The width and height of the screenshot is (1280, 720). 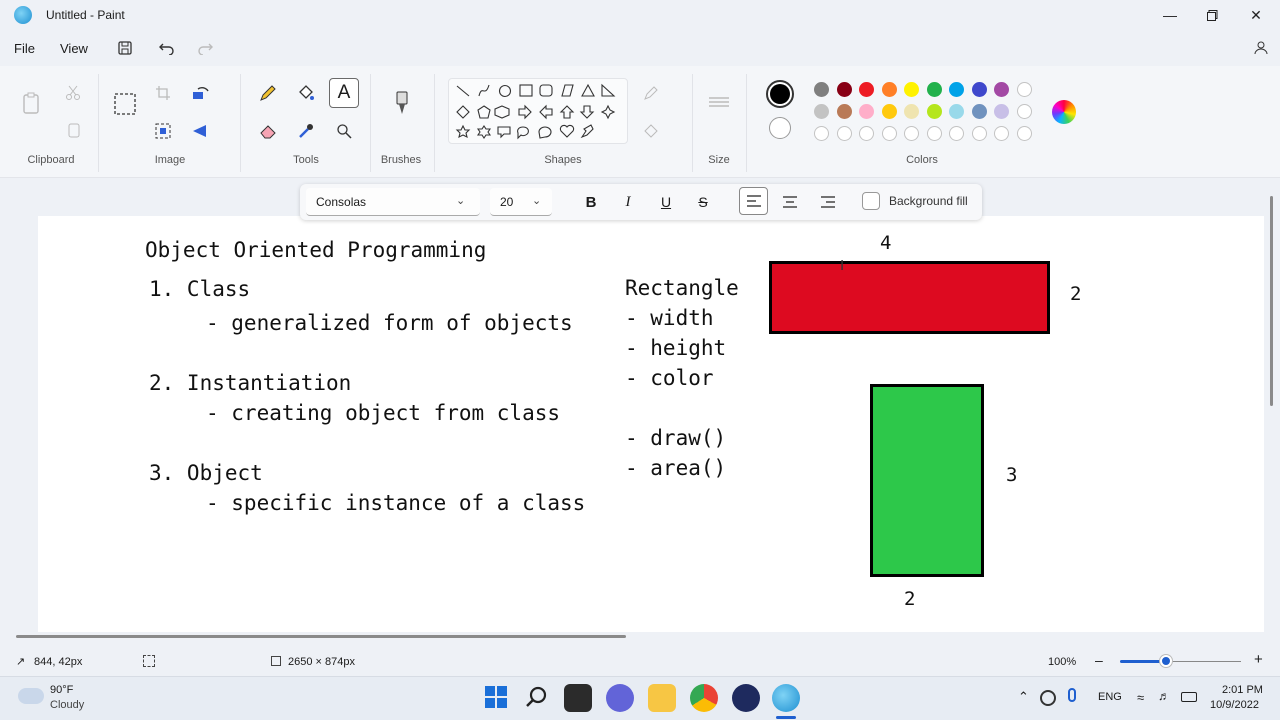 I want to click on microphone-icon, so click(x=1072, y=695).